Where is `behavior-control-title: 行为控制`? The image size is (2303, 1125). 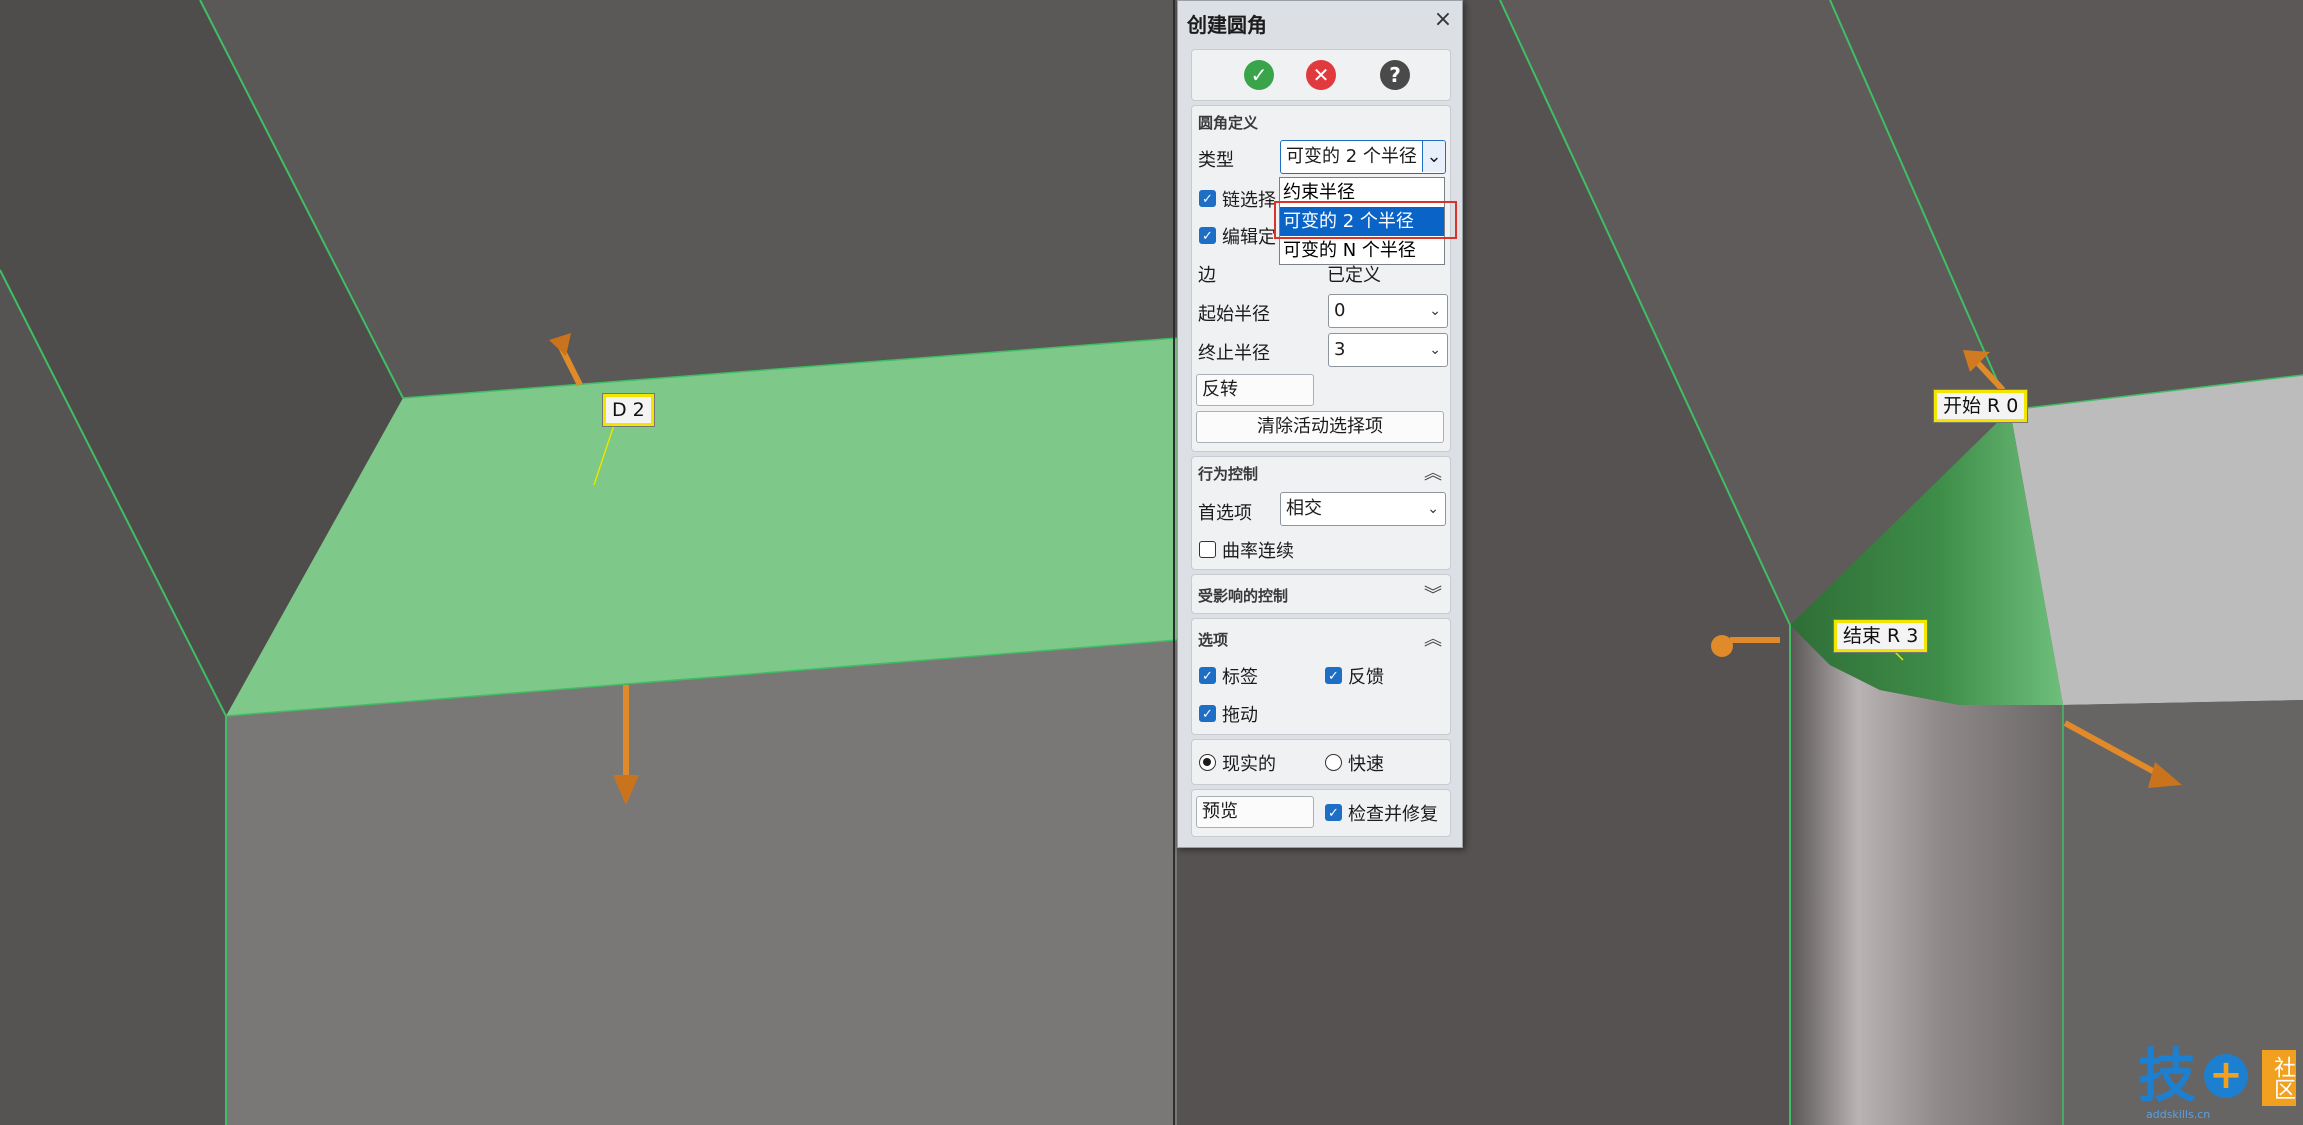
behavior-control-title: 行为控制 is located at coordinates (1228, 474).